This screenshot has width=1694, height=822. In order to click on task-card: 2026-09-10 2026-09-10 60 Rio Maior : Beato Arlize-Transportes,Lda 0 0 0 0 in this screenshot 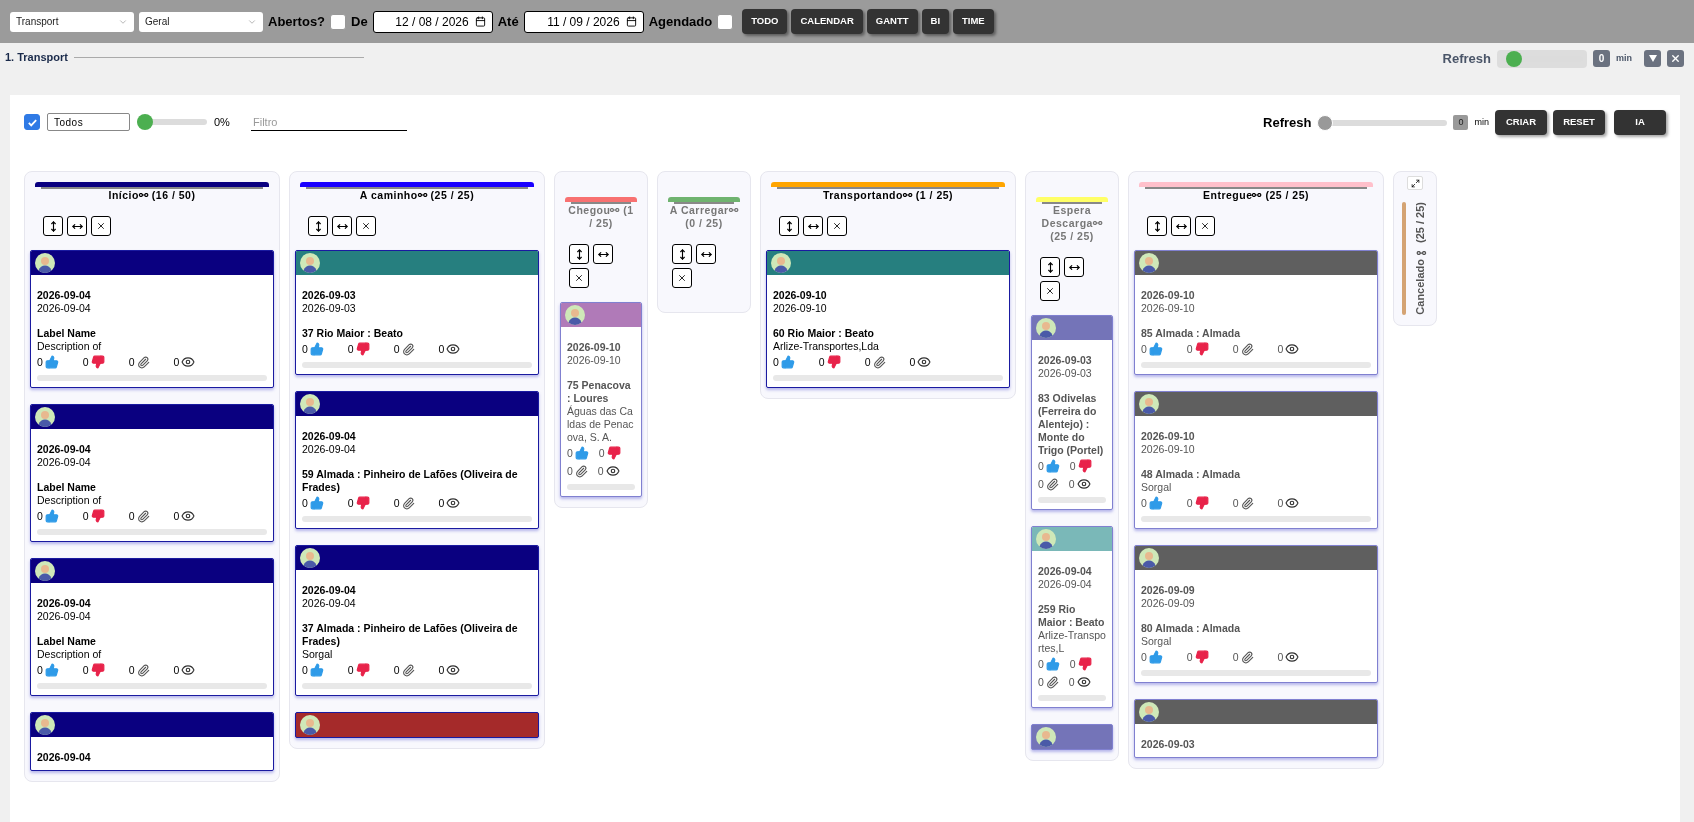, I will do `click(888, 319)`.